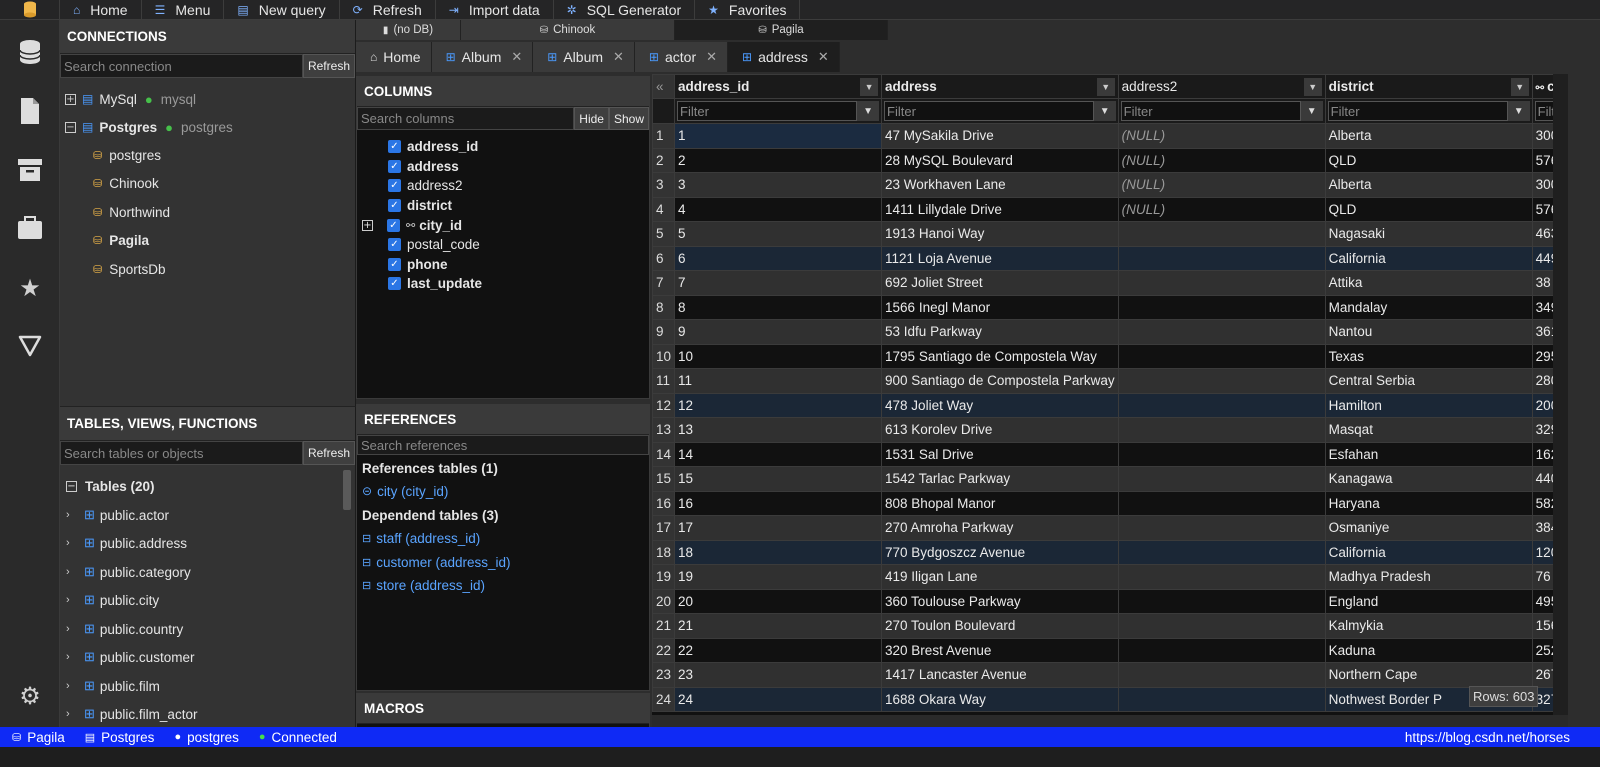  Describe the element at coordinates (778, 356) in the screenshot. I see `grid-cell: 10` at that location.